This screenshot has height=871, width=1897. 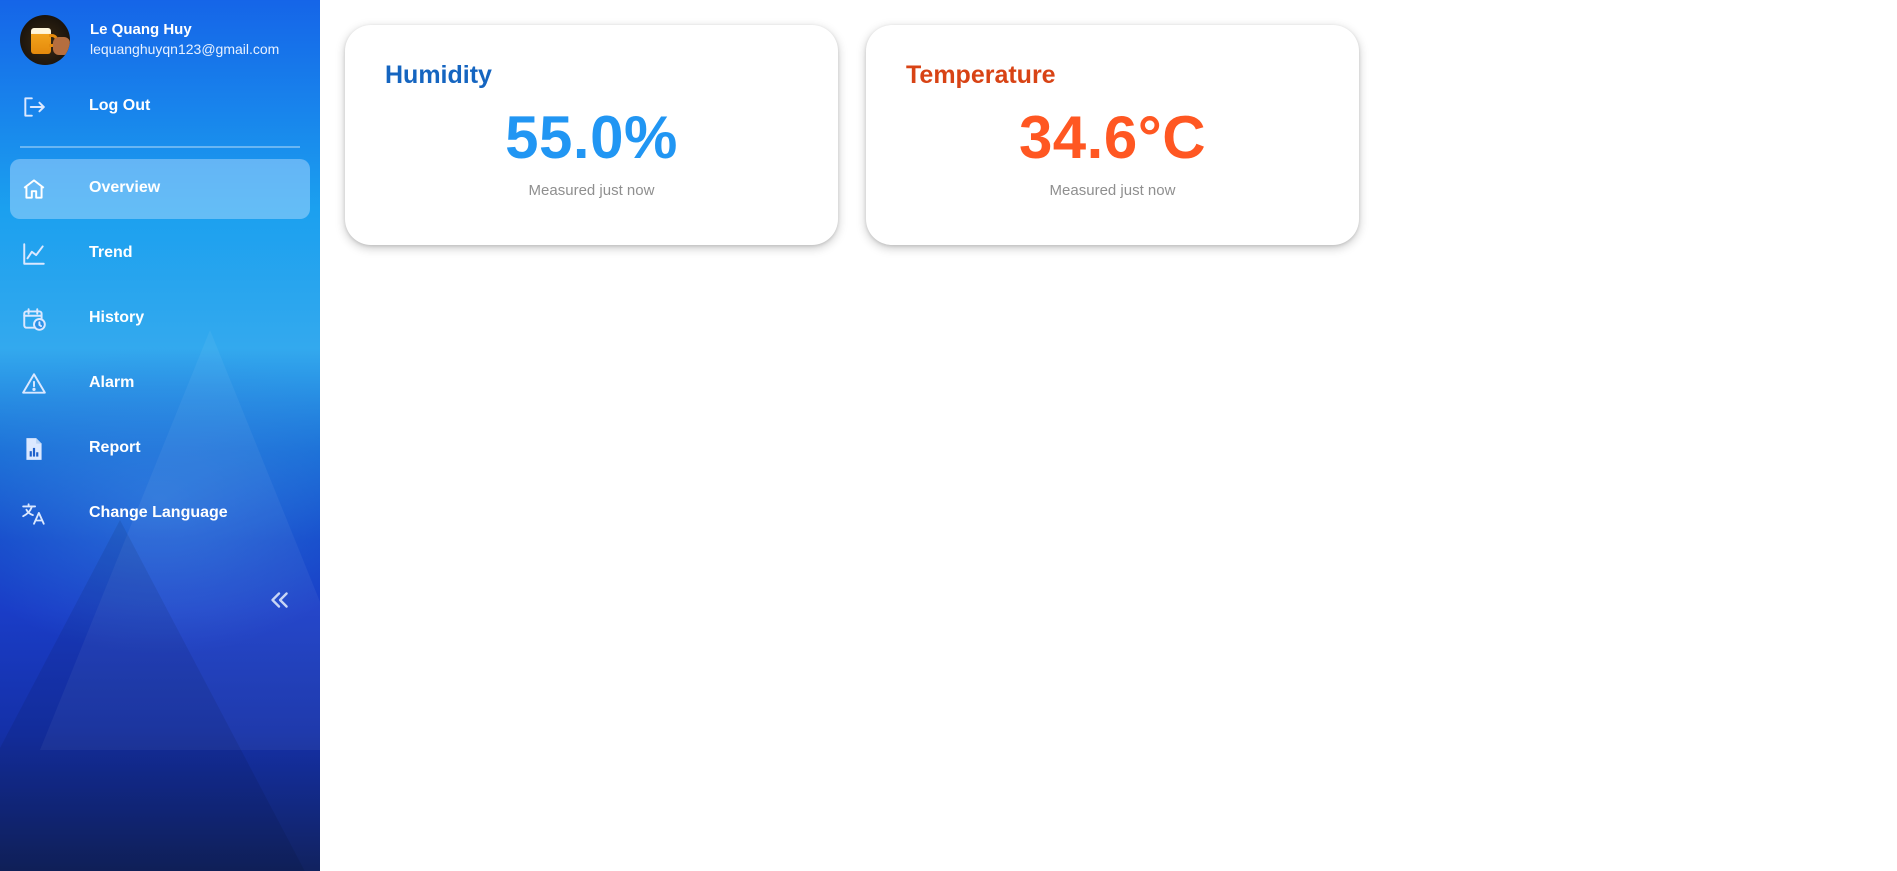 I want to click on warning-triangle-icon, so click(x=34, y=384).